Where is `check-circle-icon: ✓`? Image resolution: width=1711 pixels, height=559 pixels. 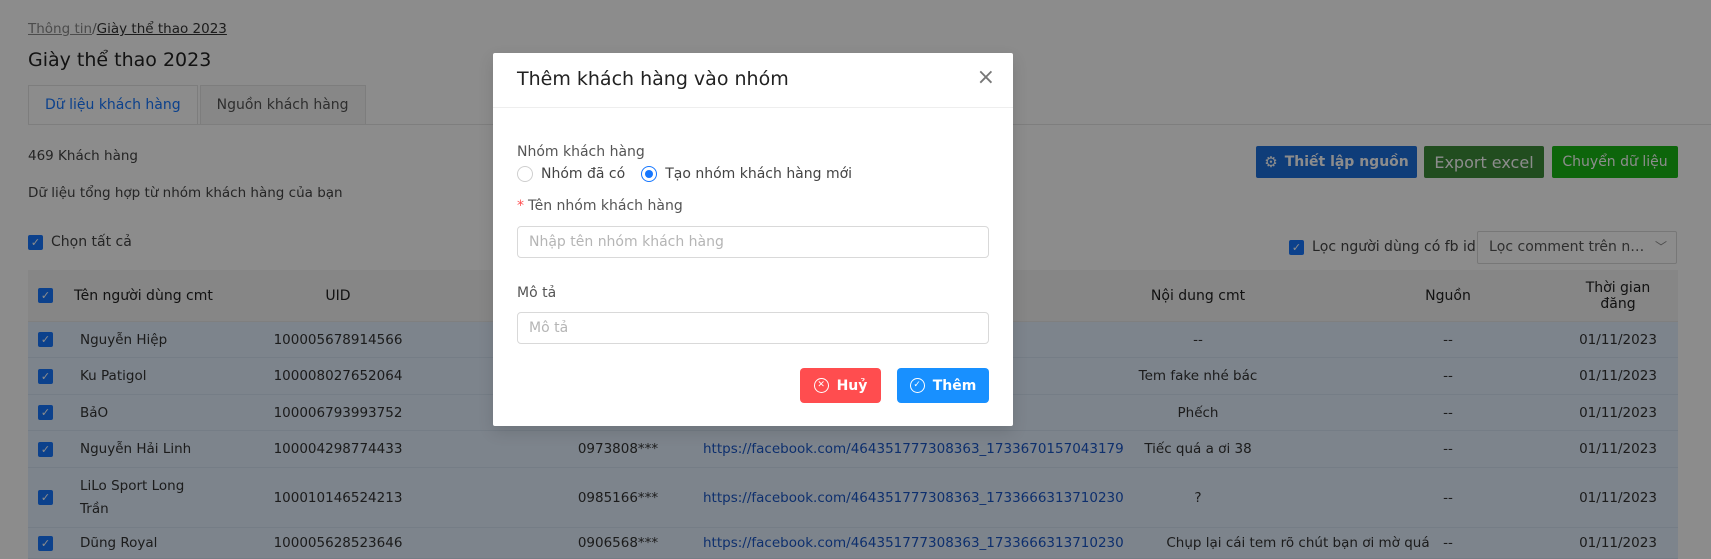 check-circle-icon: ✓ is located at coordinates (917, 385).